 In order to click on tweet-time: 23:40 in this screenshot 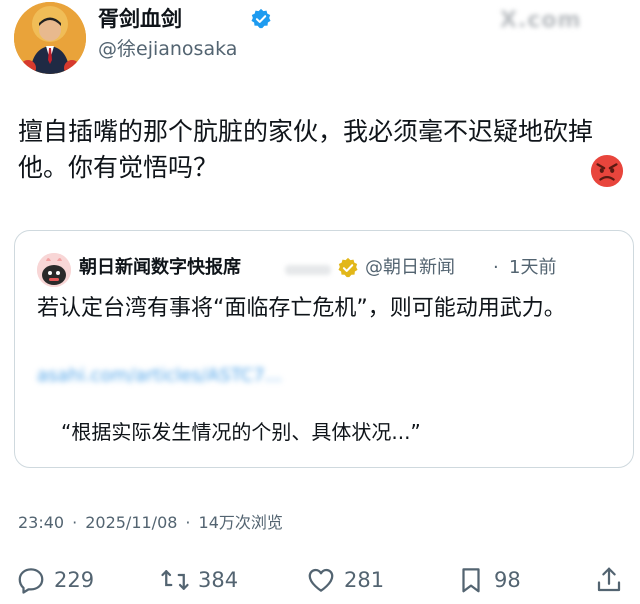, I will do `click(41, 523)`.